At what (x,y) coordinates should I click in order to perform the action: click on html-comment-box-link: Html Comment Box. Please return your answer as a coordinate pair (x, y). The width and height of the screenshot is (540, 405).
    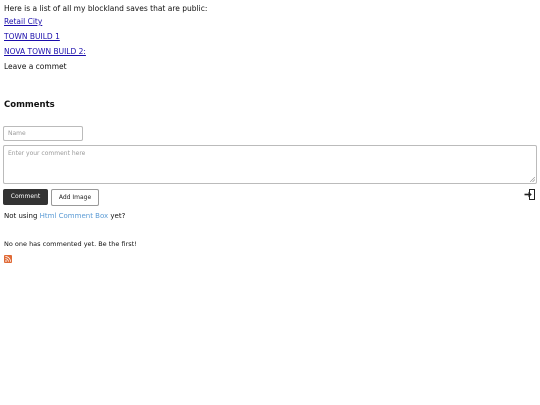
    Looking at the image, I should click on (74, 216).